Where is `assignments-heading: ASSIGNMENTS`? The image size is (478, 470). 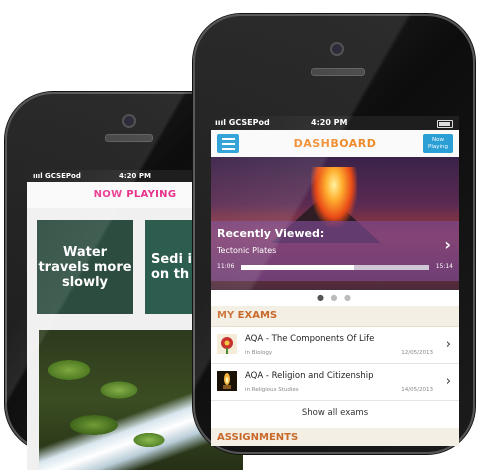 assignments-heading: ASSIGNMENTS is located at coordinates (335, 437).